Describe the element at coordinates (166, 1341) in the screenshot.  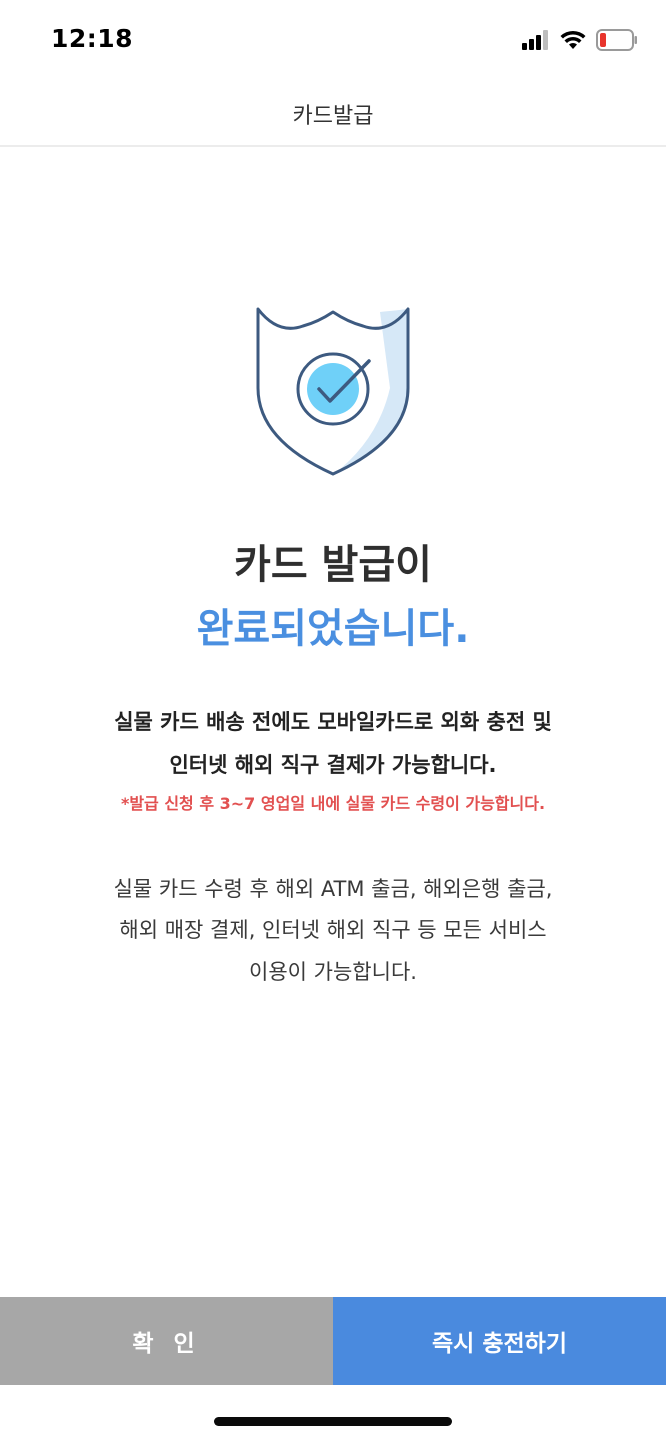
I see `confirm-button: 확 인` at that location.